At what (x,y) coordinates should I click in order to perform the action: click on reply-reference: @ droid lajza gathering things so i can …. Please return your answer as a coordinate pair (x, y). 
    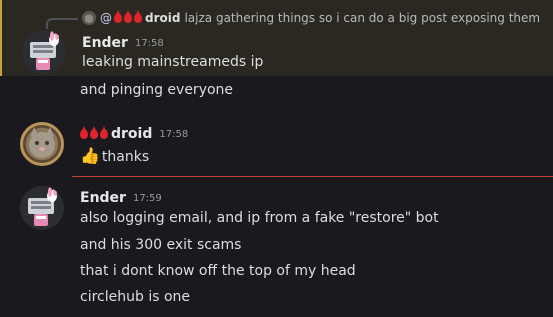
    Looking at the image, I should click on (311, 18).